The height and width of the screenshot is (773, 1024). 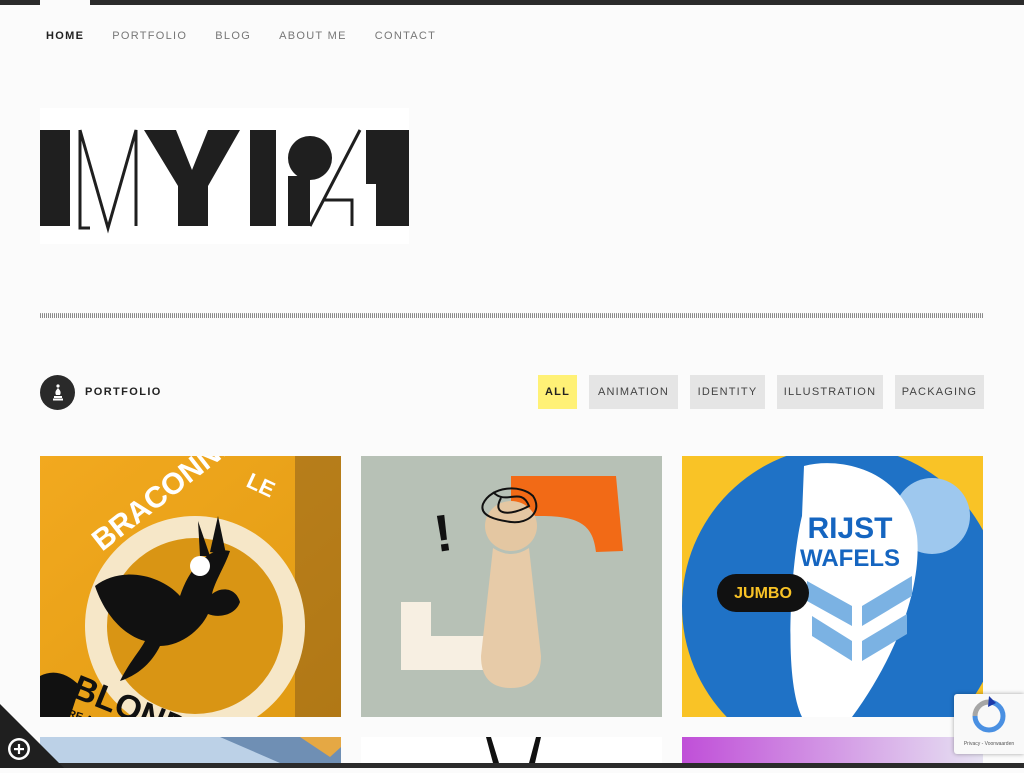 I want to click on portfolio-item-jumbo-rijst-wafels: RIJST WAFELS JUMBO, so click(x=832, y=586).